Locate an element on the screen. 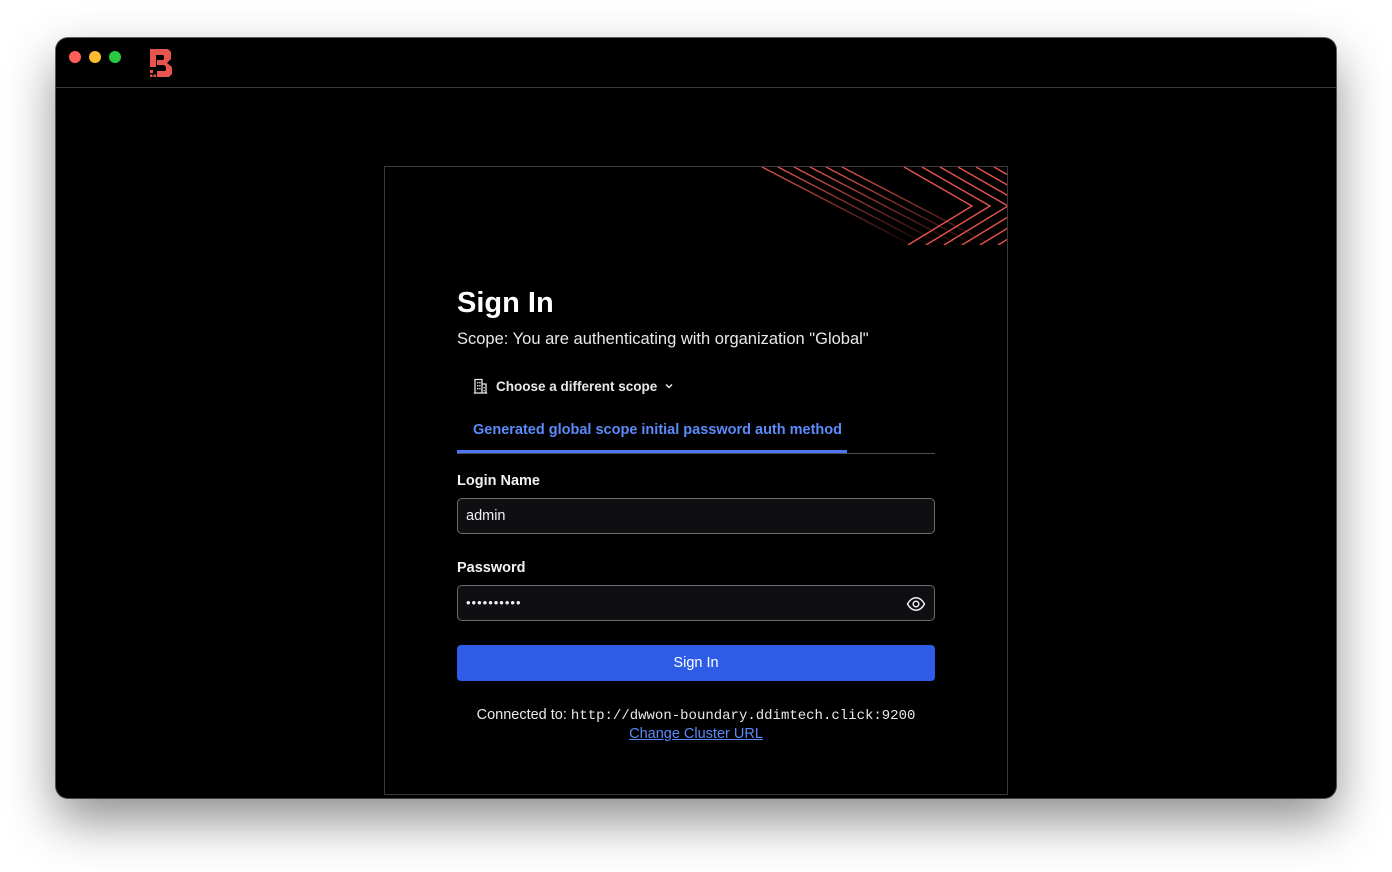 The image size is (1392, 872). maximize-window-button is located at coordinates (115, 57).